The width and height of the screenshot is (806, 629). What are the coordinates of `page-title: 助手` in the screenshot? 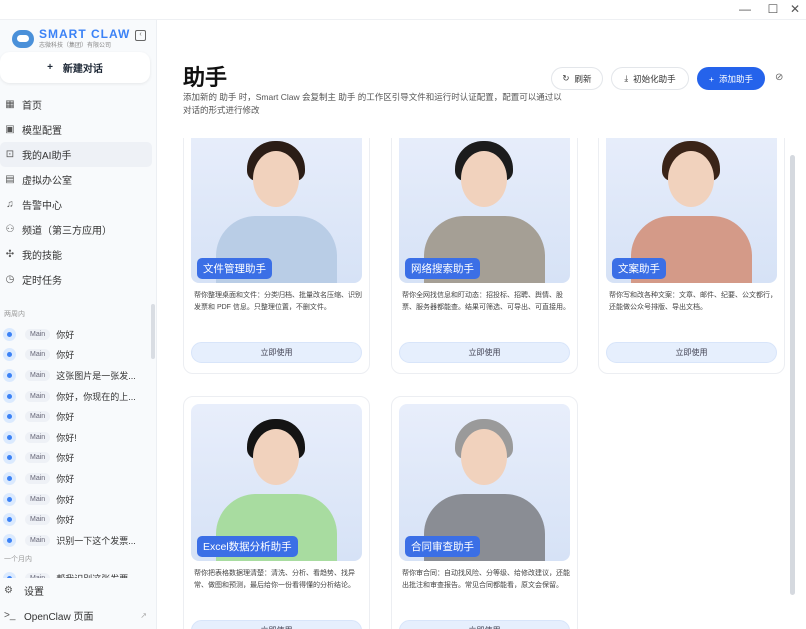 It's located at (205, 77).